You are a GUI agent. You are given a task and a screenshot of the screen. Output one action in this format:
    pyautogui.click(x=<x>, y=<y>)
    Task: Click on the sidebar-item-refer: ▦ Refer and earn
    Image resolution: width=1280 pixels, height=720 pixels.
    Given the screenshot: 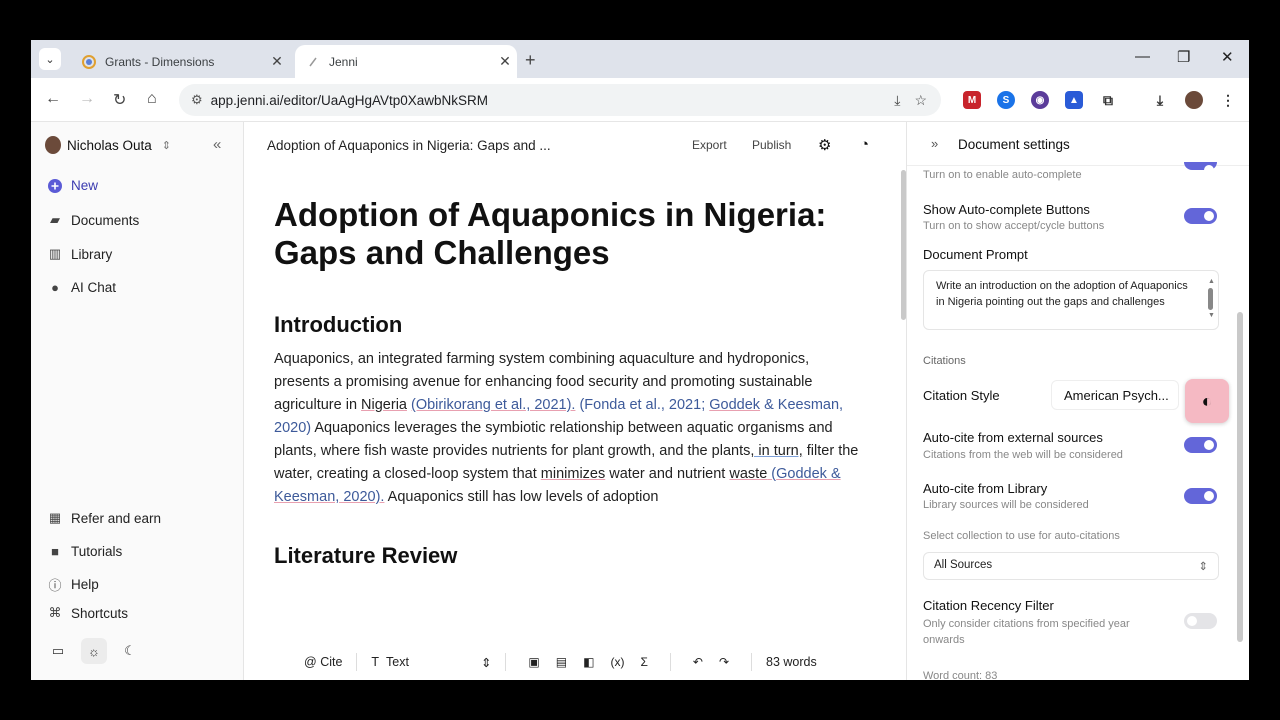 What is the action you would take?
    pyautogui.click(x=104, y=518)
    